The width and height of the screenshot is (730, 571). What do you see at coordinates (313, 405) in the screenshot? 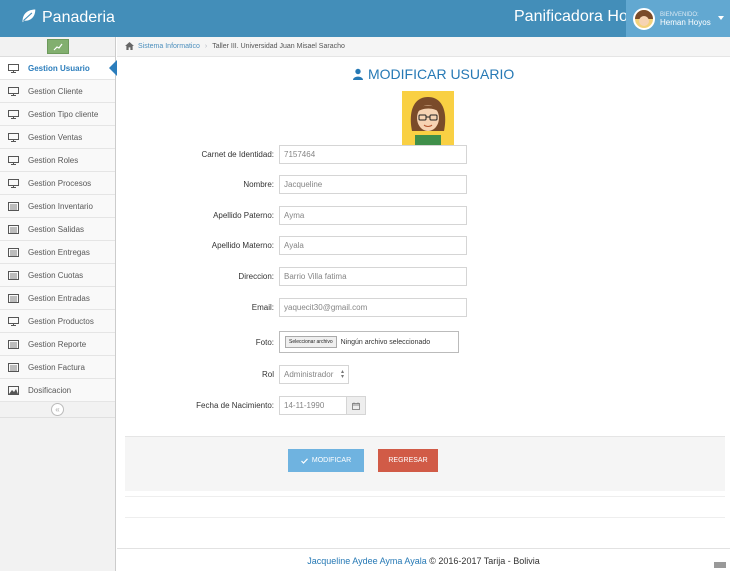
I see `fecha-input: 14-11-1990` at bounding box center [313, 405].